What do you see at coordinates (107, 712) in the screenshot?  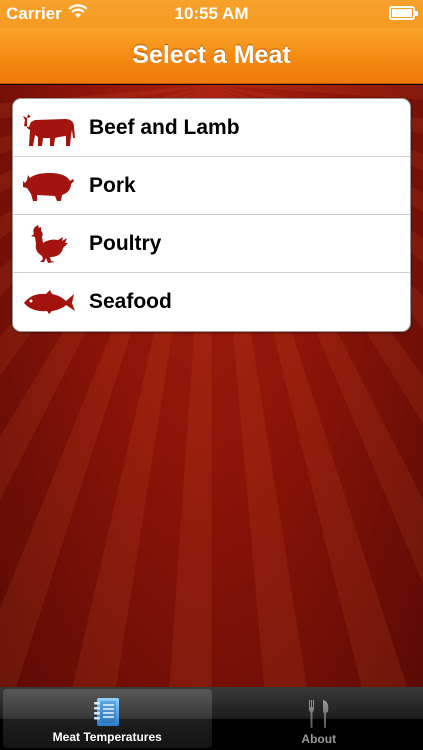 I see `notebook-icon` at bounding box center [107, 712].